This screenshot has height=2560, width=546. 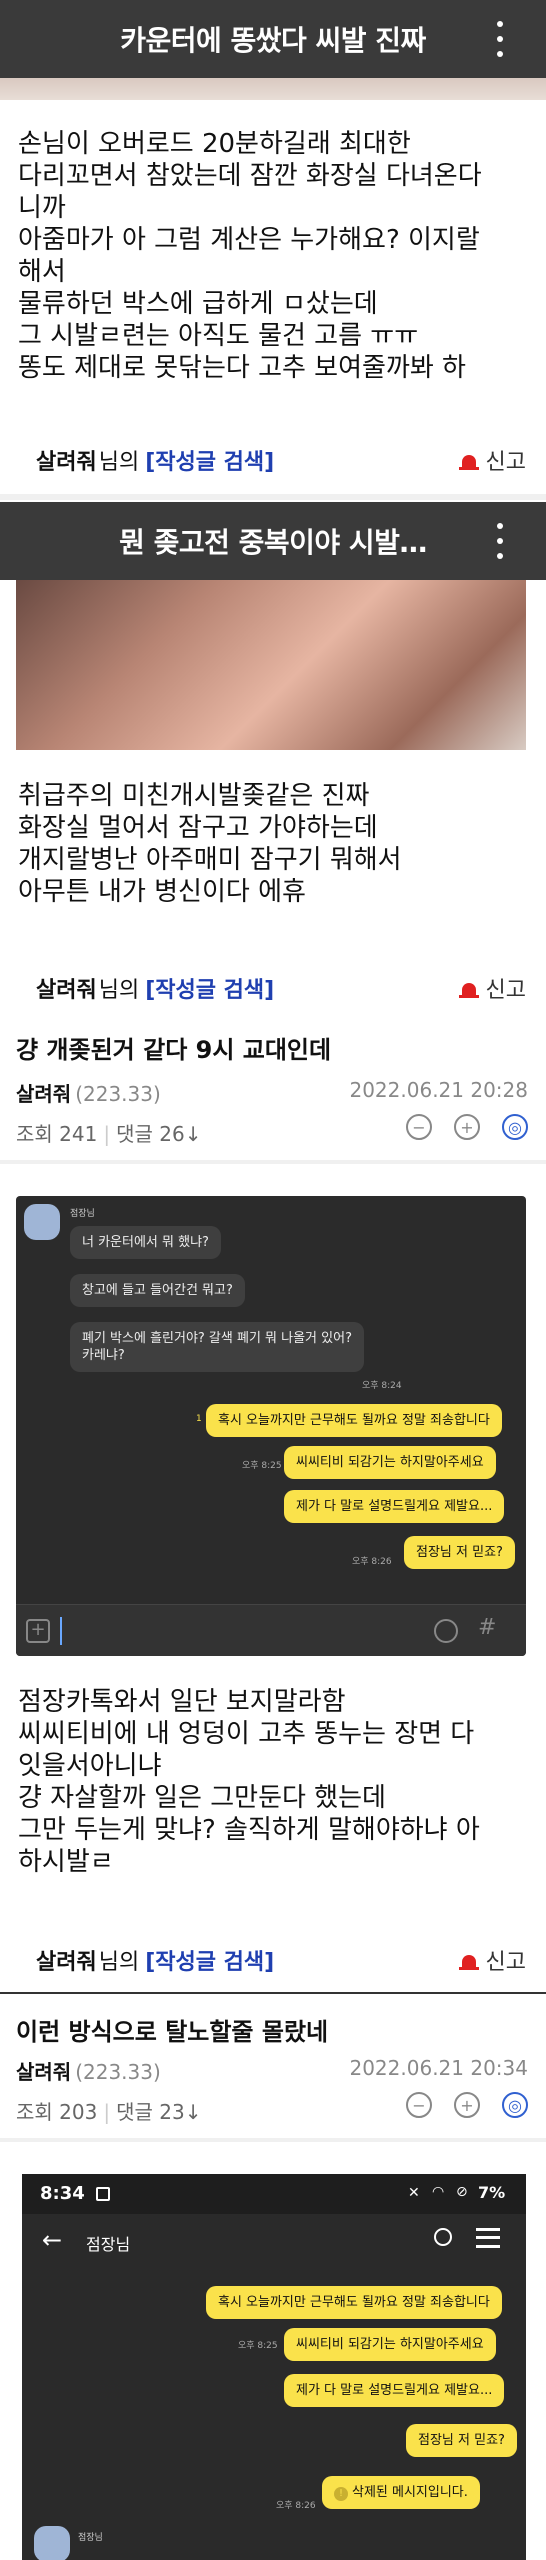 What do you see at coordinates (281, 1960) in the screenshot?
I see `post3-footer: 살려줘 님의 [작성글 검색] 신고` at bounding box center [281, 1960].